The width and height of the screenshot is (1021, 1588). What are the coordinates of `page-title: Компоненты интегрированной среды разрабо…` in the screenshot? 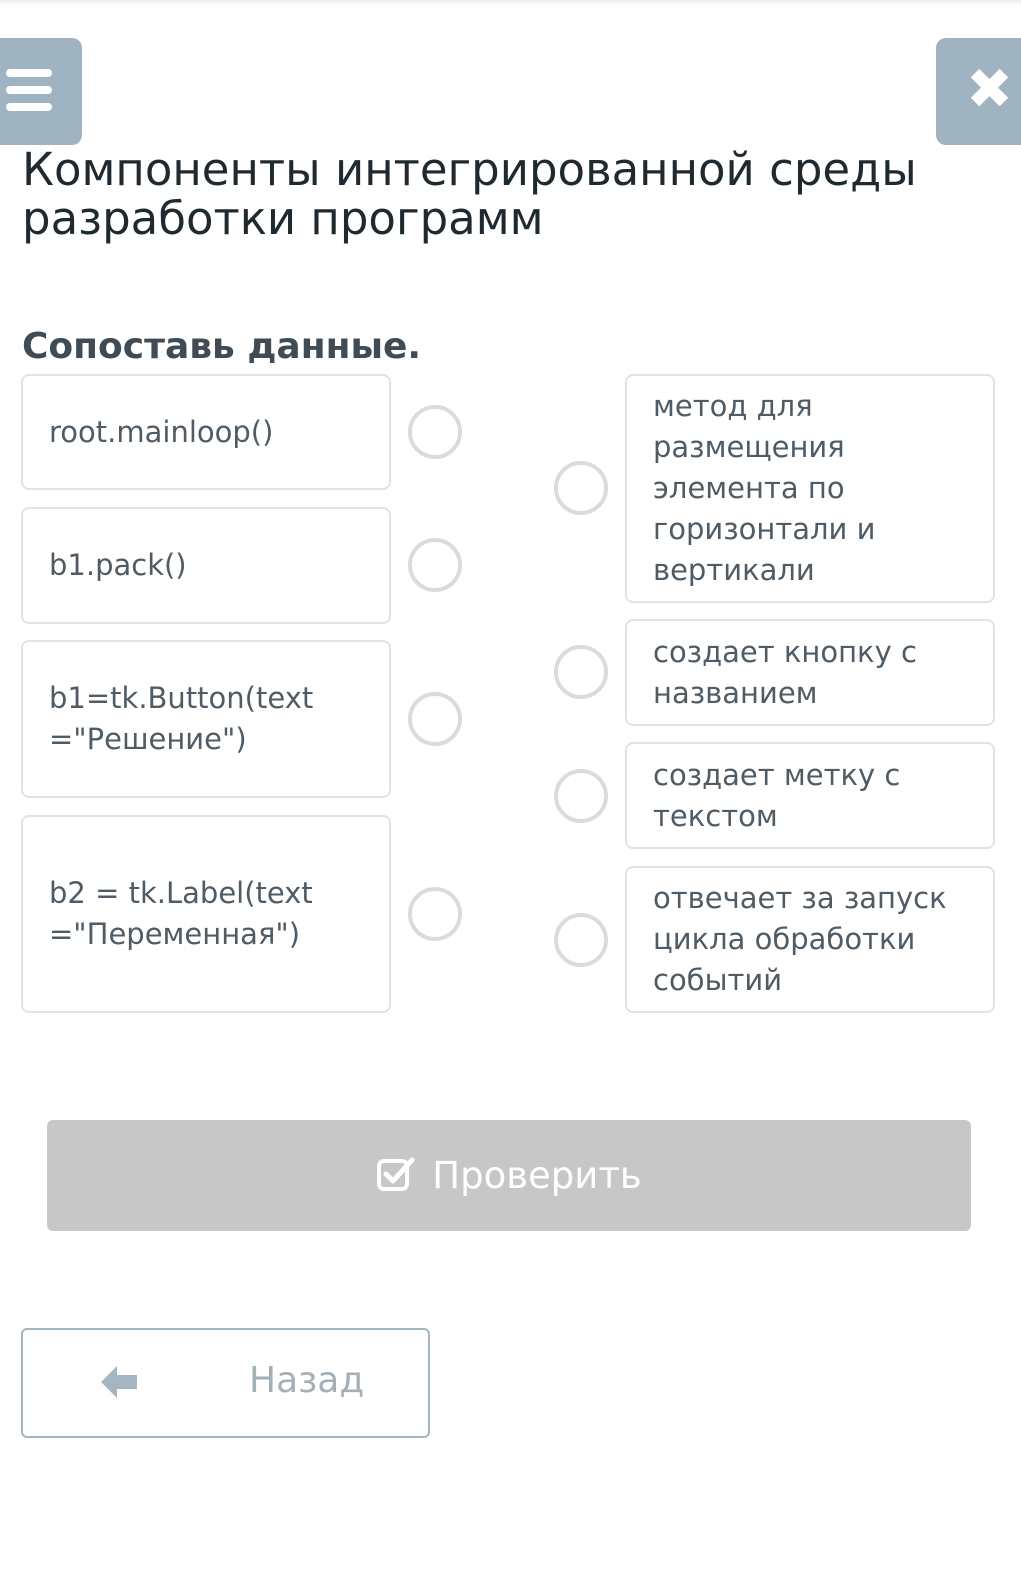 It's located at (469, 194).